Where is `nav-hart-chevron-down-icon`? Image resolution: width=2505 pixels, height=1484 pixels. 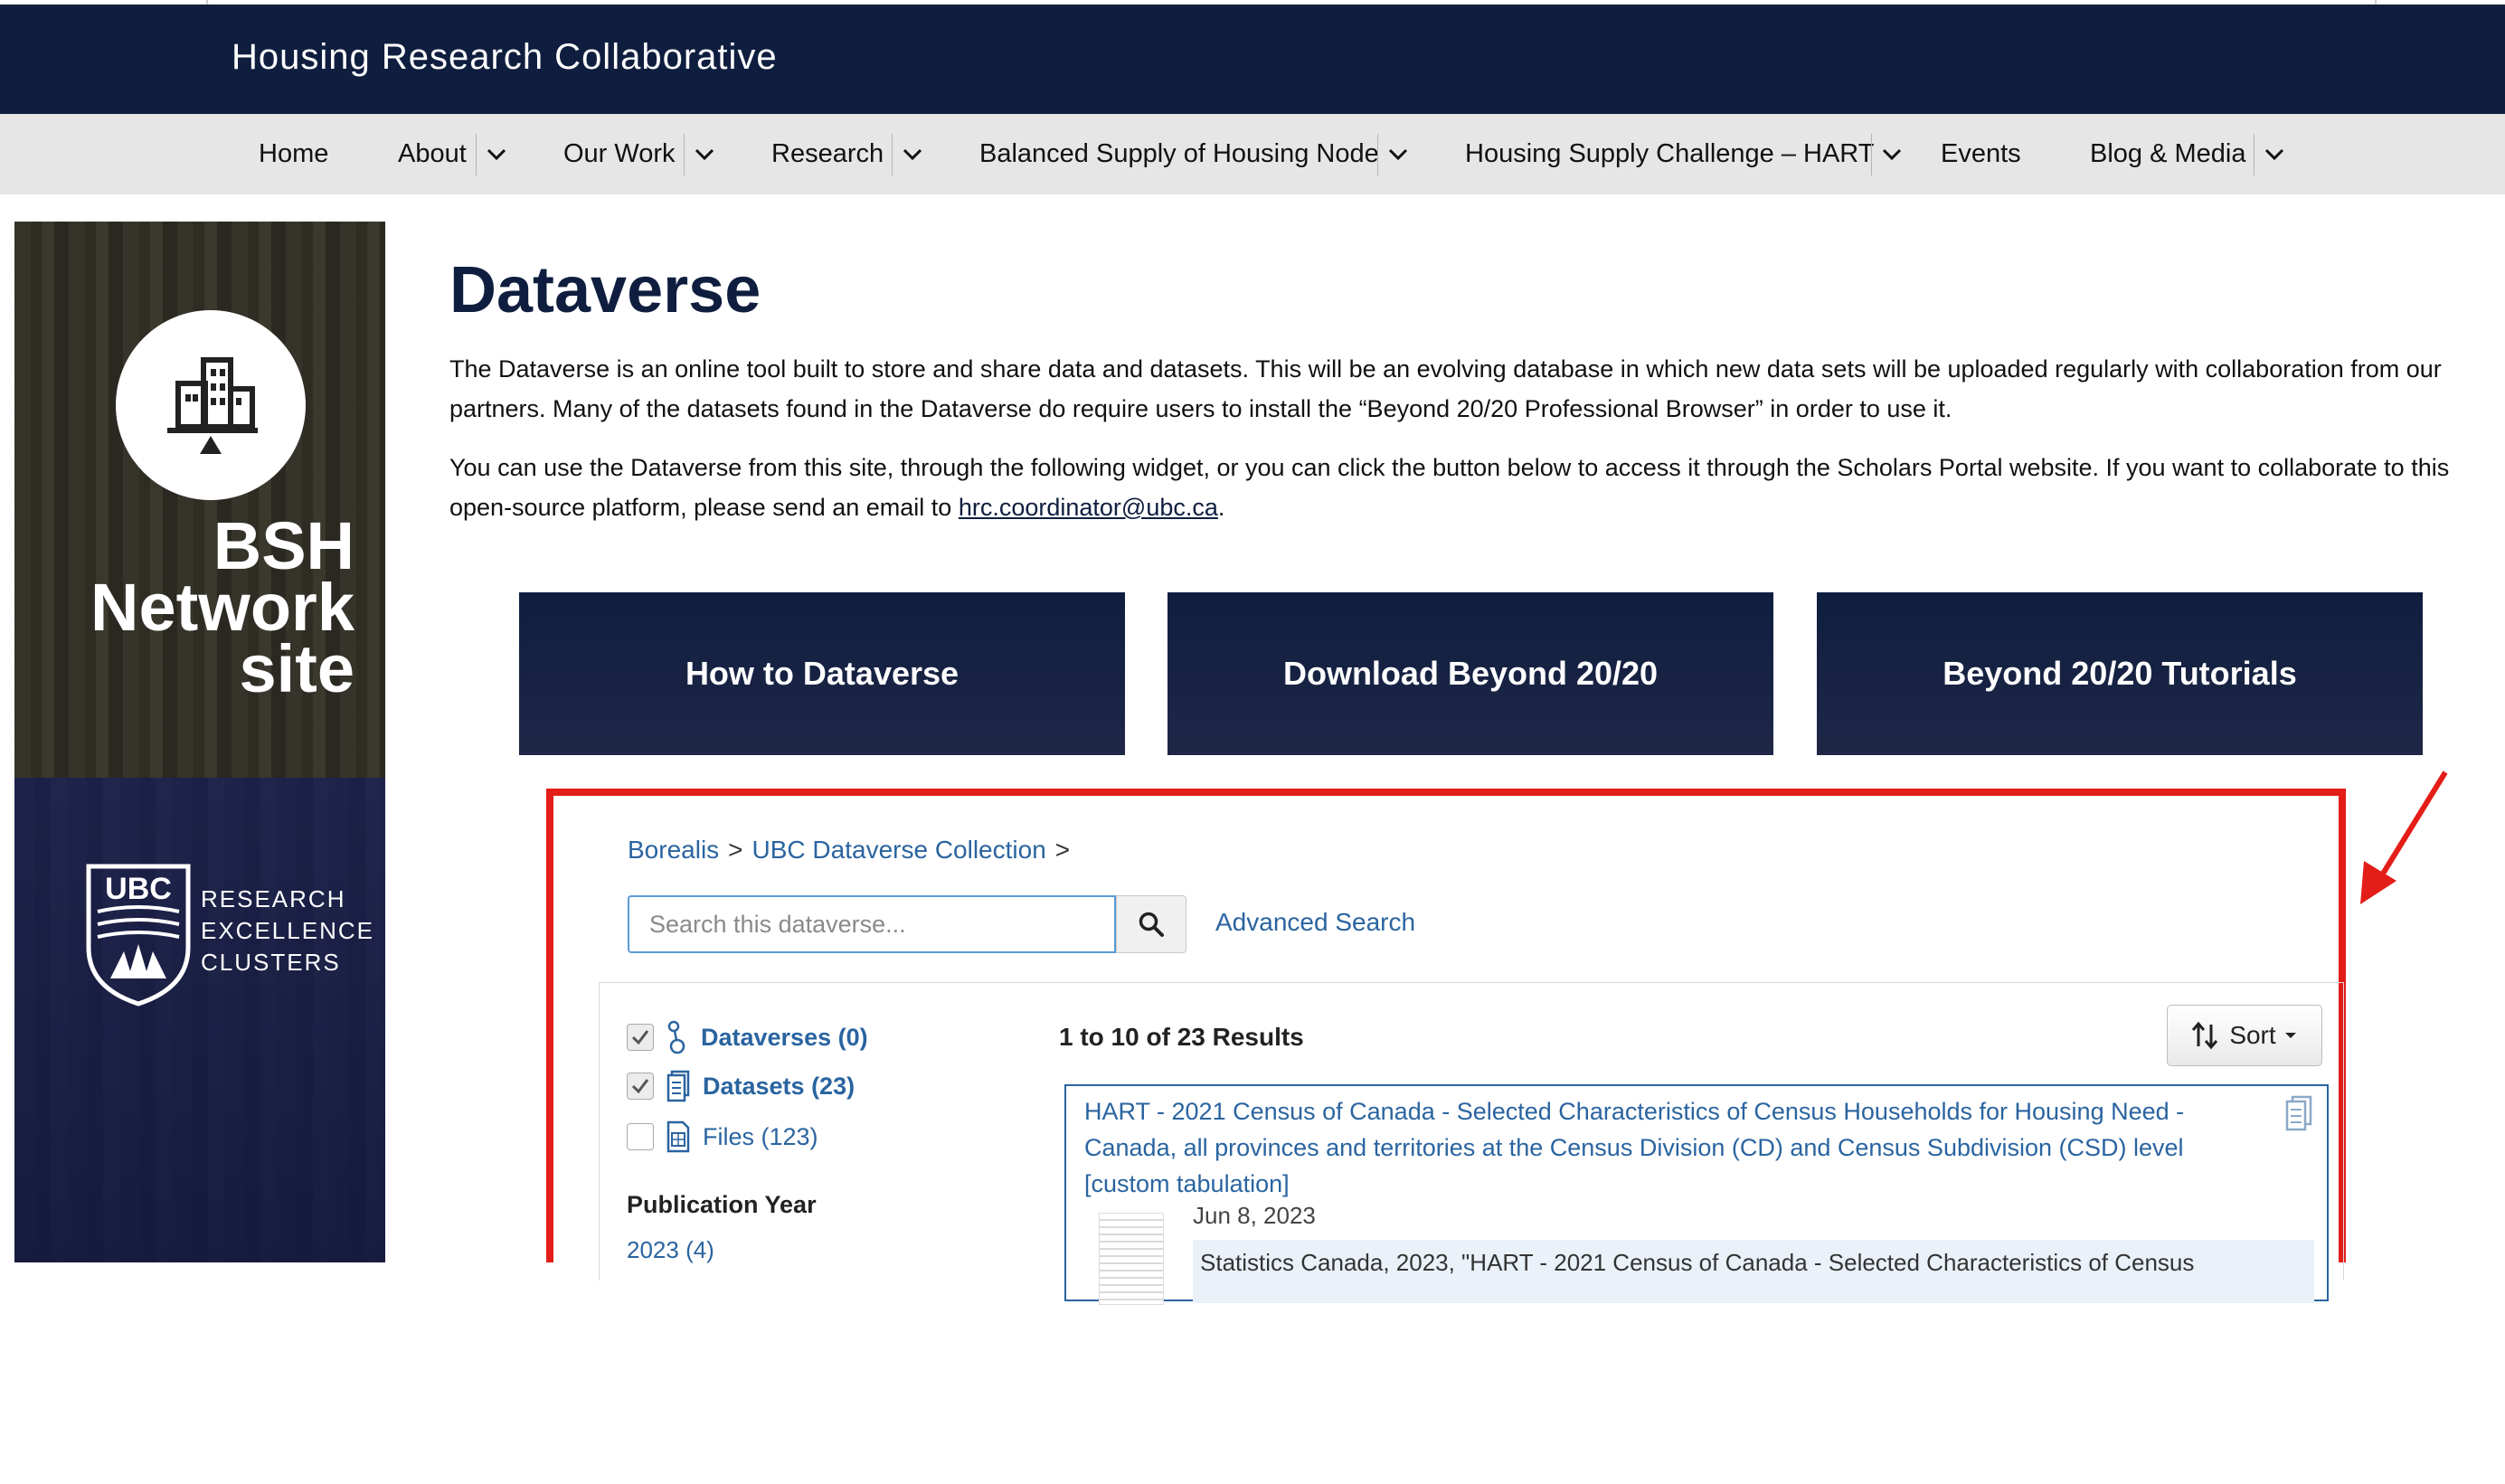 nav-hart-chevron-down-icon is located at coordinates (1891, 154).